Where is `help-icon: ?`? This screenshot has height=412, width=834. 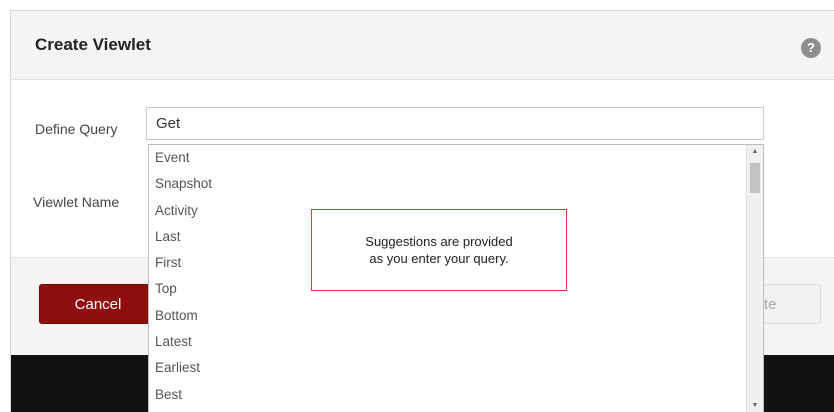 help-icon: ? is located at coordinates (811, 48).